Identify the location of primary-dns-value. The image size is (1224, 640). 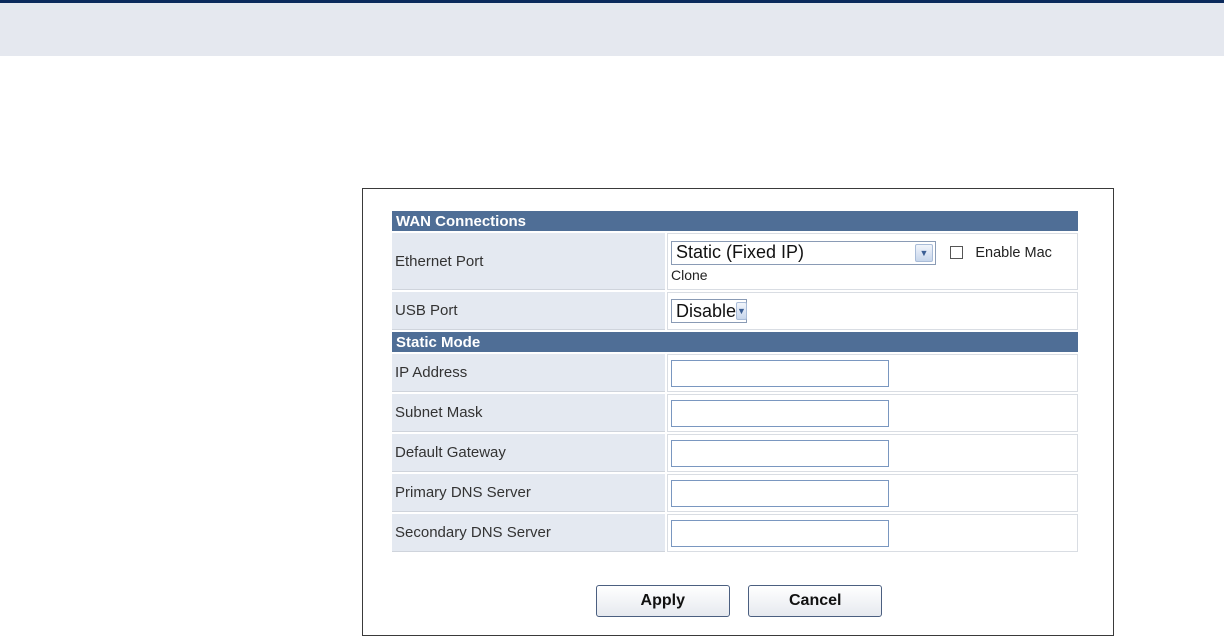
(872, 493).